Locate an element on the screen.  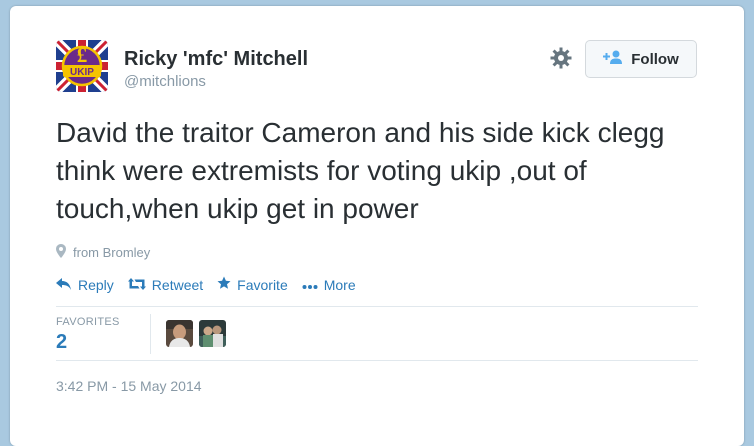
retweet-icon is located at coordinates (136, 285).